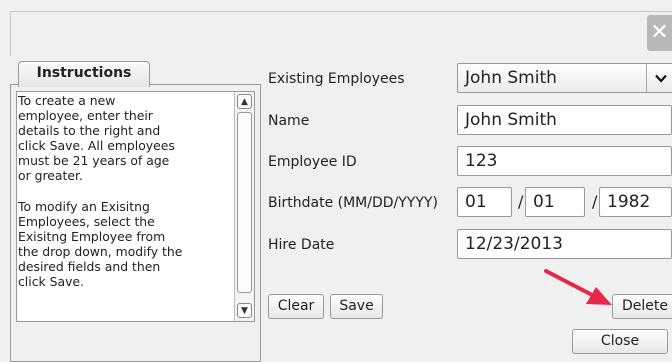 This screenshot has width=672, height=362. Describe the element at coordinates (244, 310) in the screenshot. I see `scroll-down-icon: ▼` at that location.